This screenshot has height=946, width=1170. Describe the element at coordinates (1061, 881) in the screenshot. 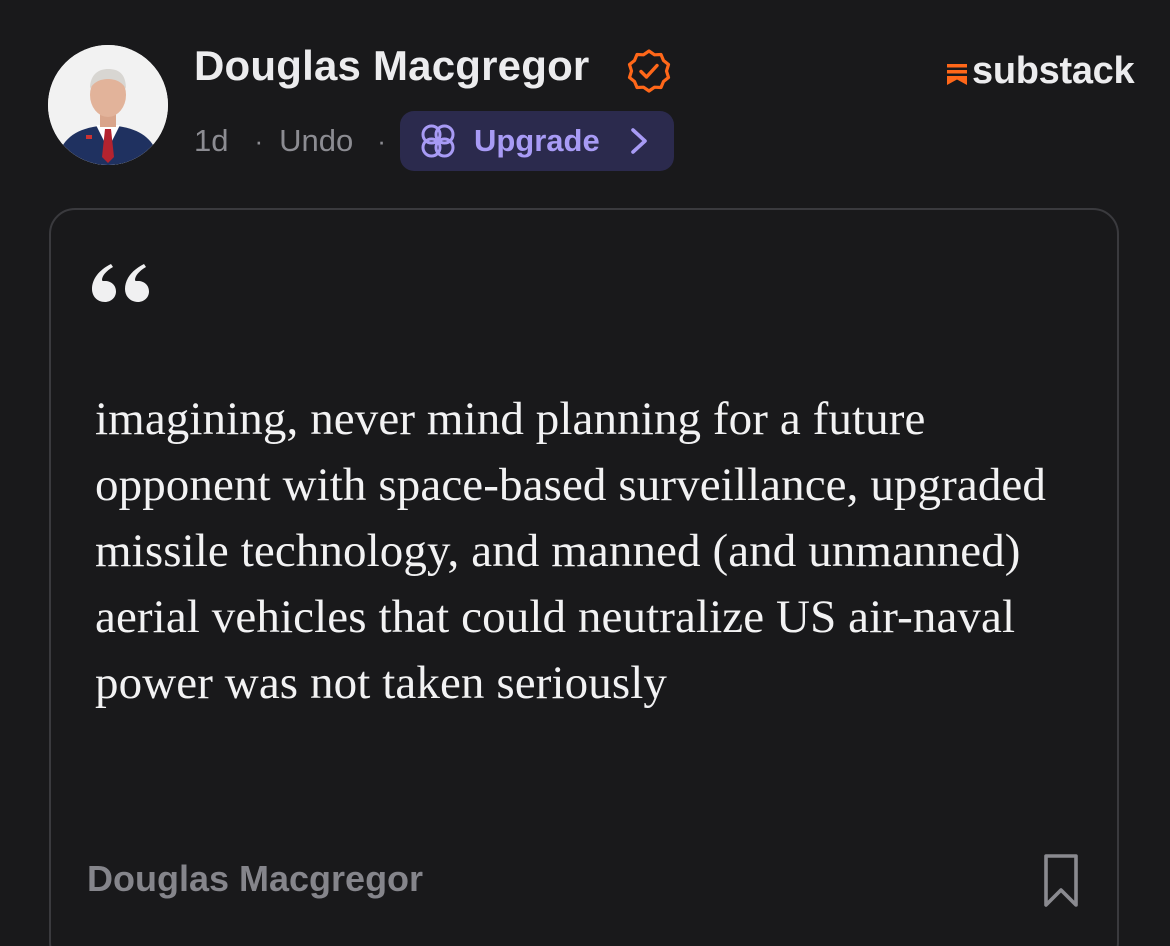

I see `bookmark-icon` at that location.